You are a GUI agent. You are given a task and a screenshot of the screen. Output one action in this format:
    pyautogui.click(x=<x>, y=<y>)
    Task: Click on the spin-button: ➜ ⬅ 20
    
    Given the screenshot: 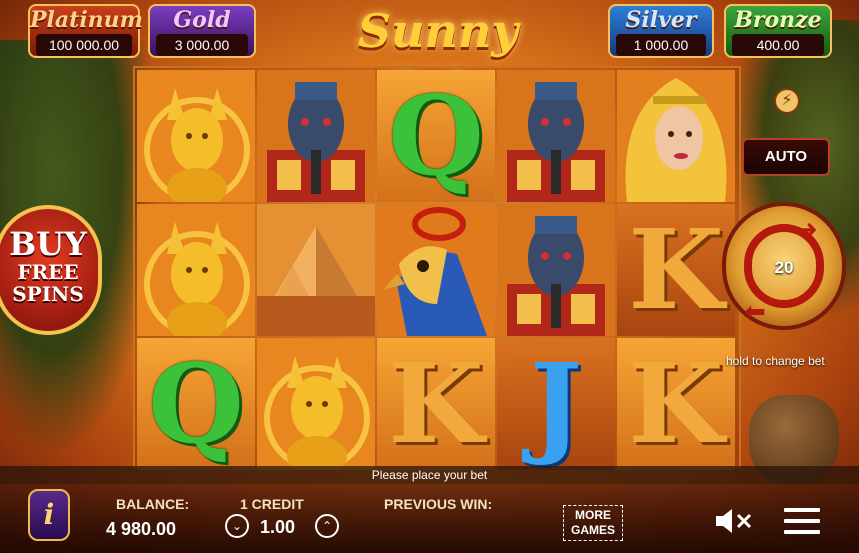 What is the action you would take?
    pyautogui.click(x=784, y=266)
    